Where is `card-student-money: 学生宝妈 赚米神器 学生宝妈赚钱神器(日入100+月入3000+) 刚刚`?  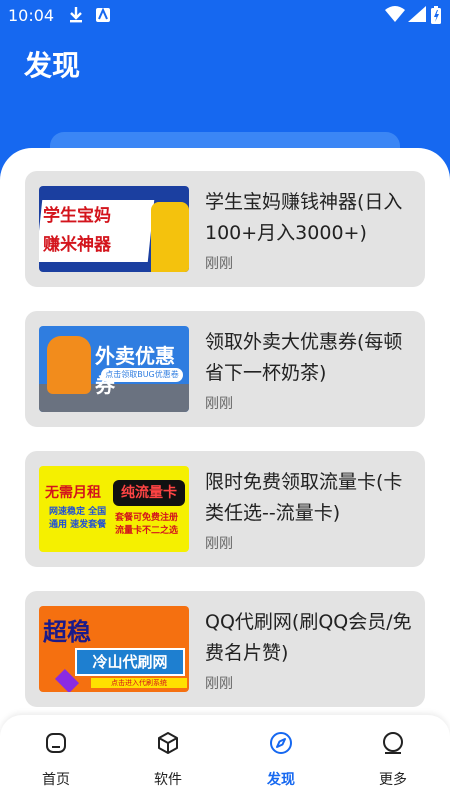 card-student-money: 学生宝妈 赚米神器 学生宝妈赚钱神器(日入100+月入3000+) 刚刚 is located at coordinates (225, 229).